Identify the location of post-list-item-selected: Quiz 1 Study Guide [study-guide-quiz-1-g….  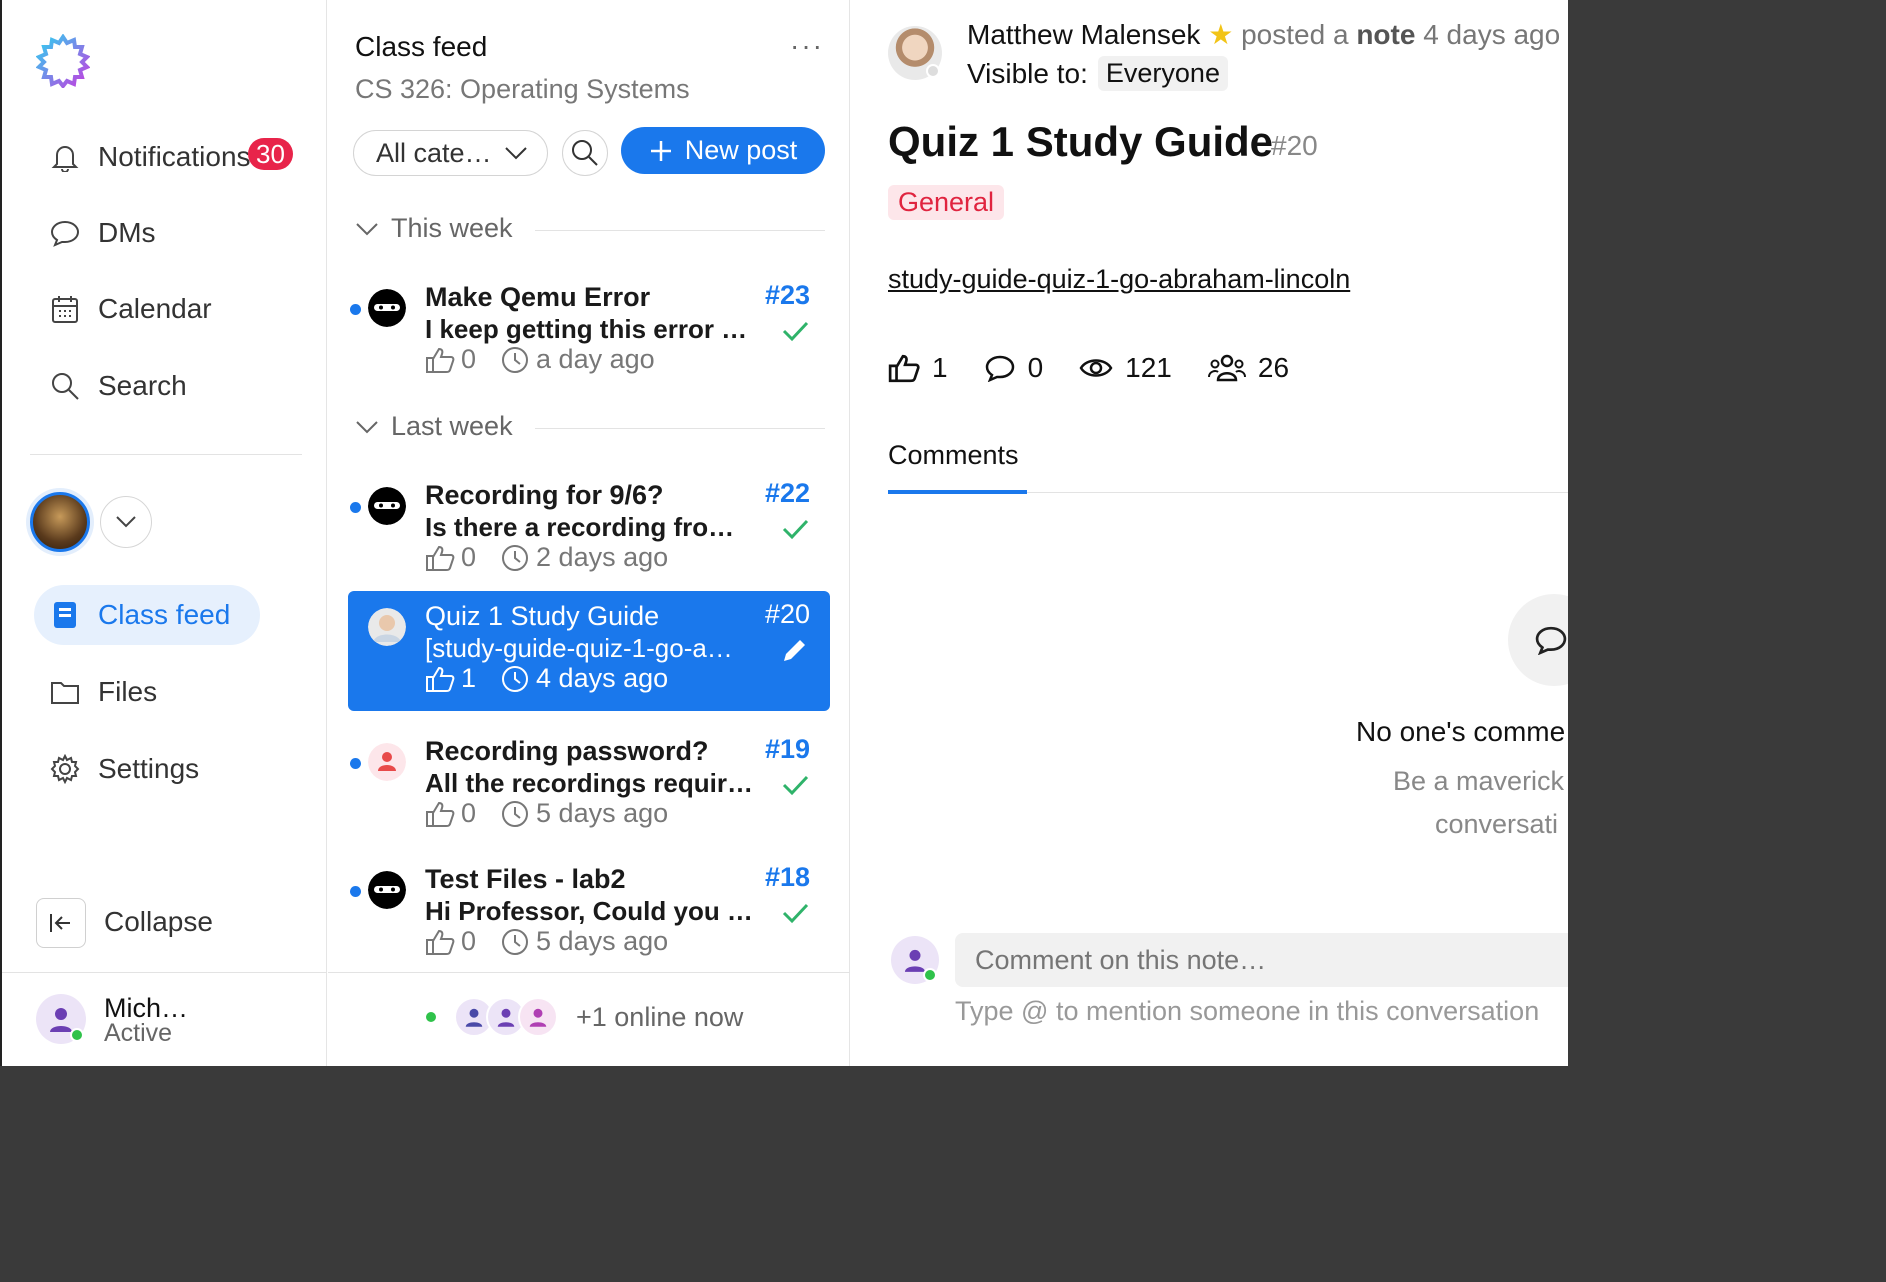
(589, 651).